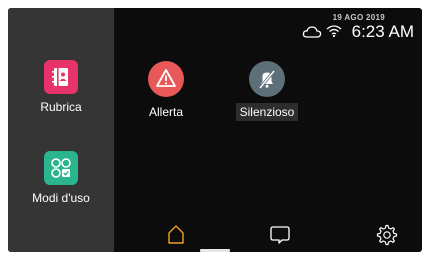  I want to click on bottom-navigation, so click(268, 232).